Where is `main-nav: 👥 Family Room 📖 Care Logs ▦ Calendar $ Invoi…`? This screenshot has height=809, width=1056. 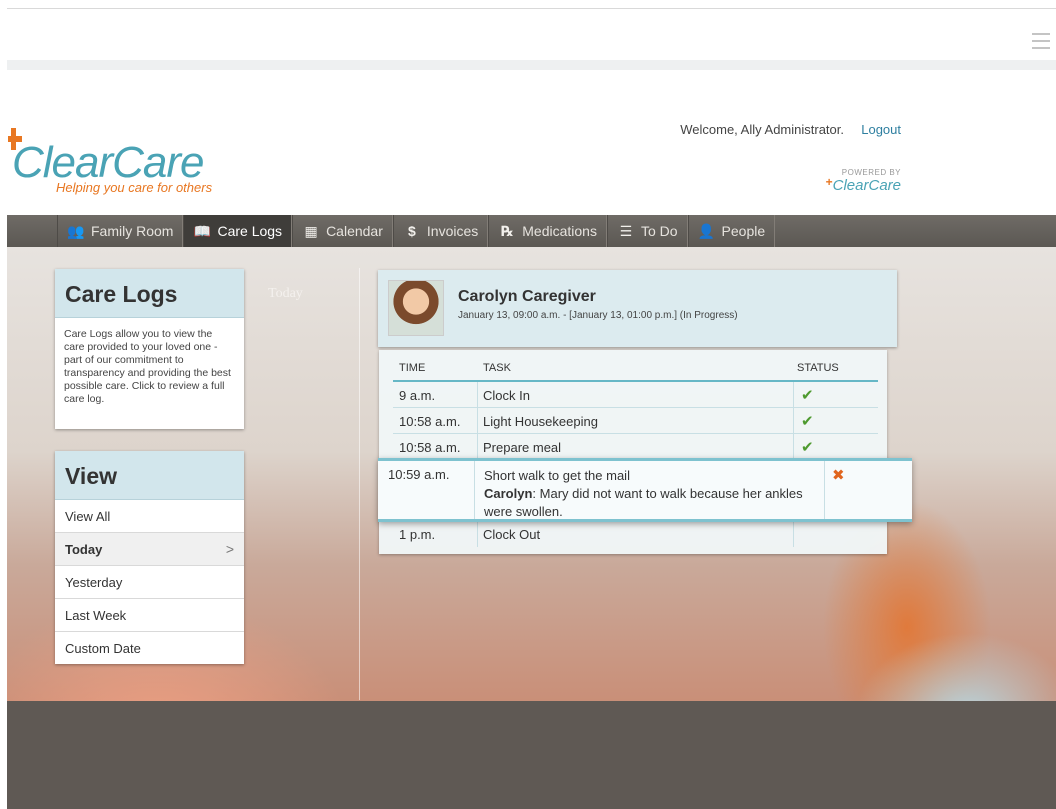
main-nav: 👥 Family Room 📖 Care Logs ▦ Calendar $ Invoi… is located at coordinates (531, 231).